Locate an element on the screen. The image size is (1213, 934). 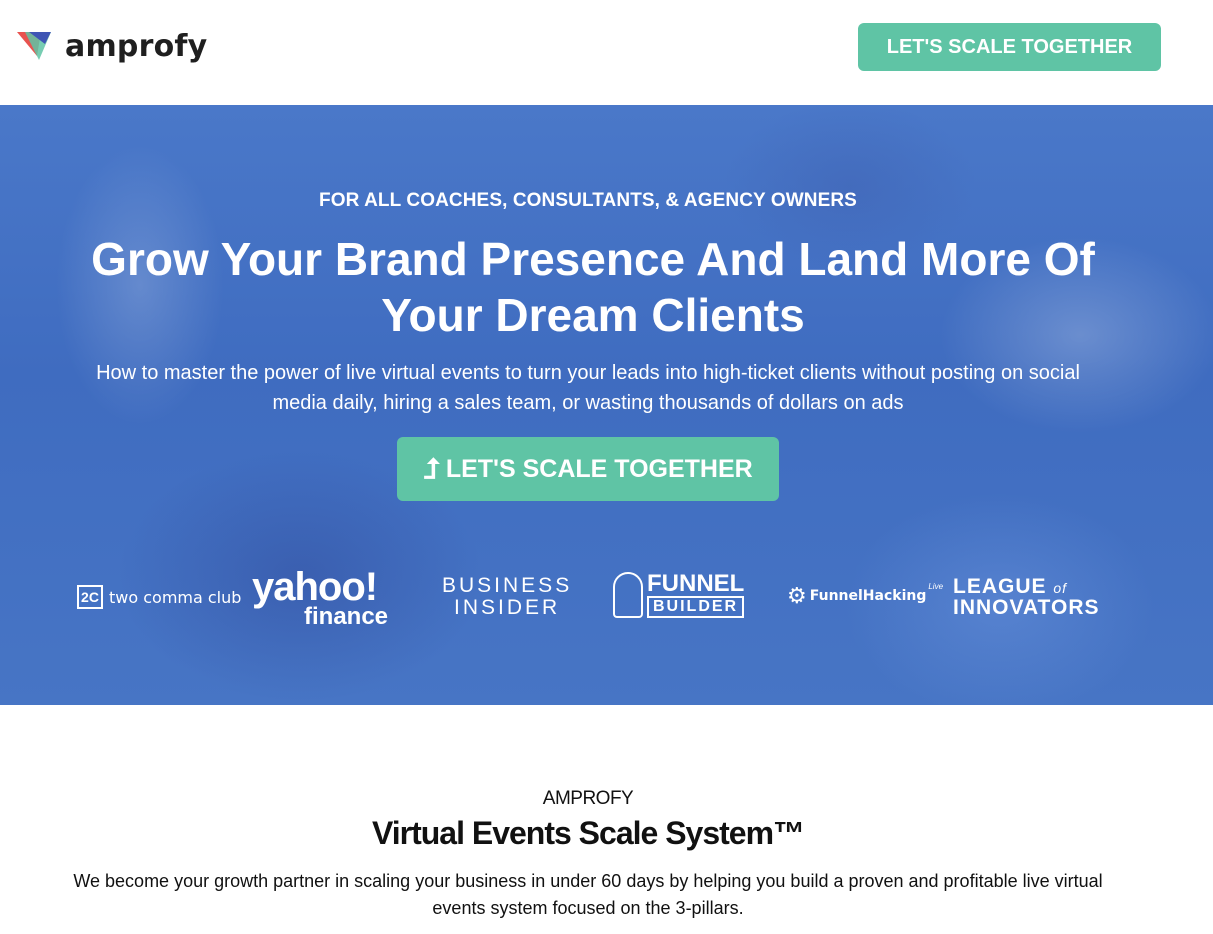
funnel-hacking-live-logo: ⚙ FunnelHacking Live is located at coordinates (865, 595).